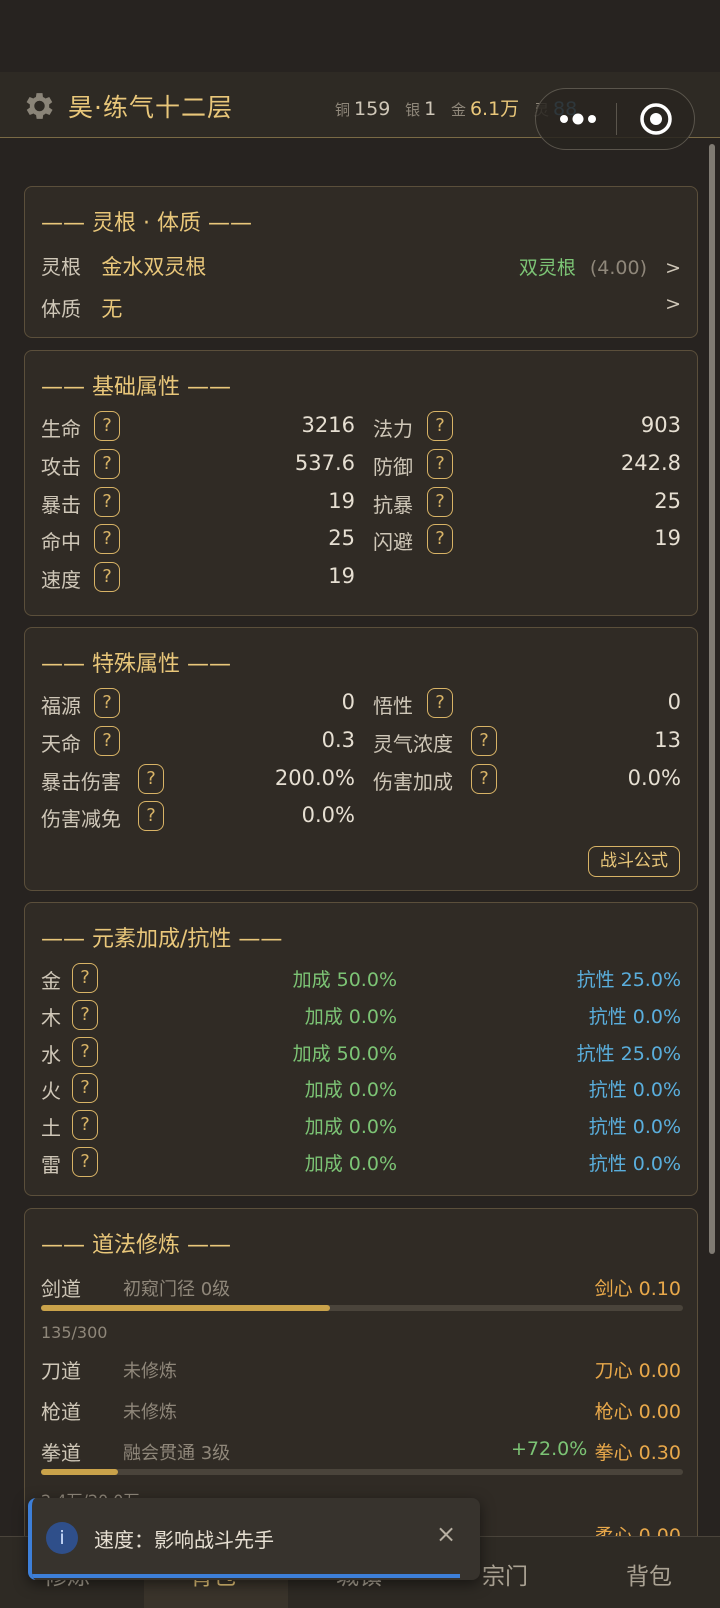 The image size is (720, 1608). I want to click on root-score: (4.00), so click(618, 268).